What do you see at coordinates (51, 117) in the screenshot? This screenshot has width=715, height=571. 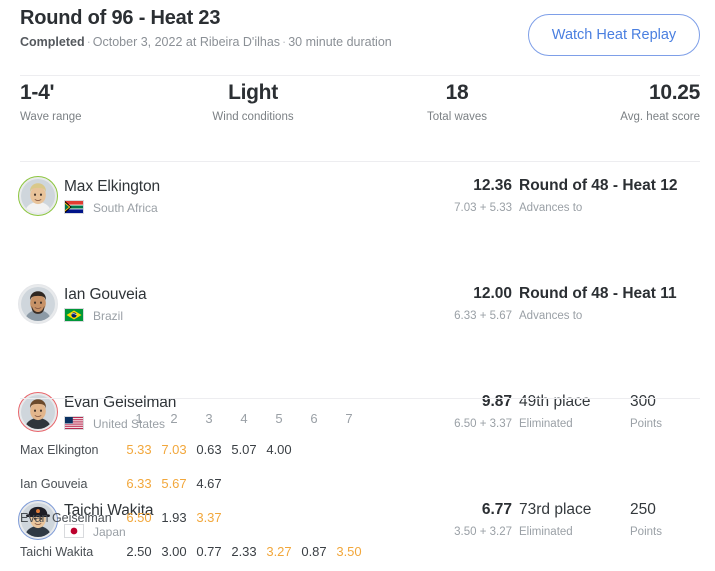 I see `stat-wave-range-label: Wave range` at bounding box center [51, 117].